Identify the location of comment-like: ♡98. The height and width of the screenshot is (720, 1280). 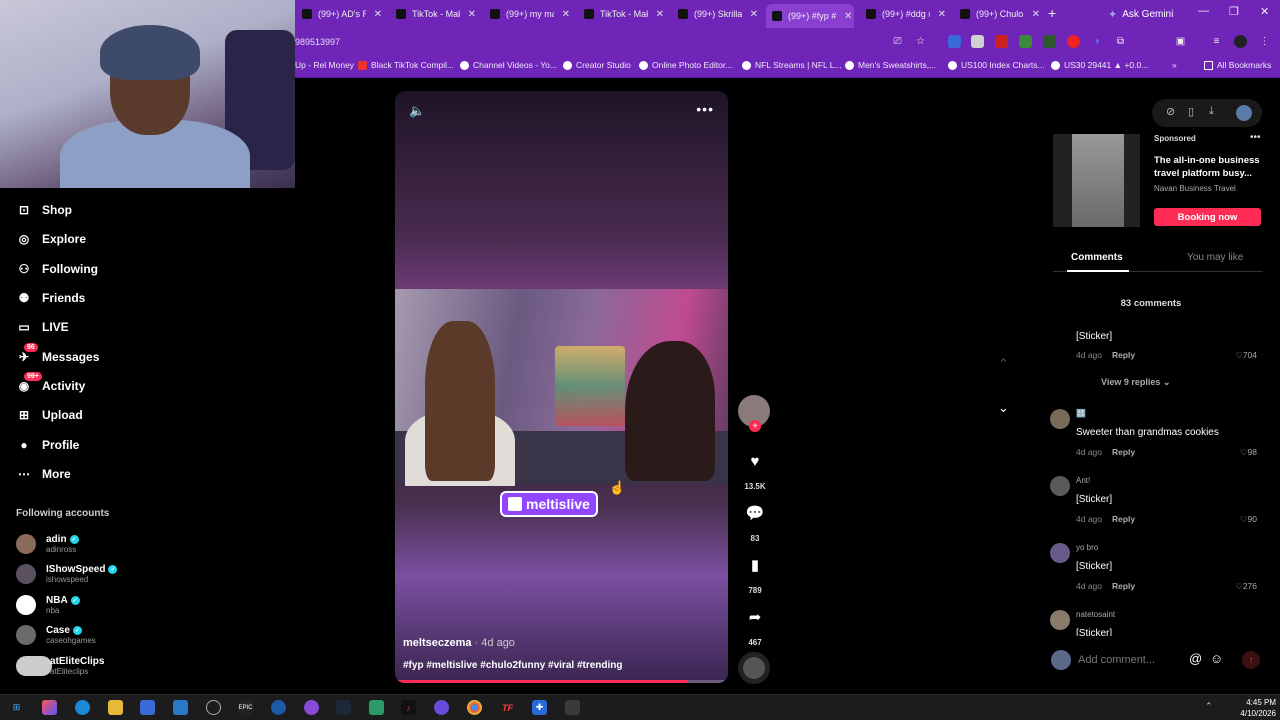
(1248, 452).